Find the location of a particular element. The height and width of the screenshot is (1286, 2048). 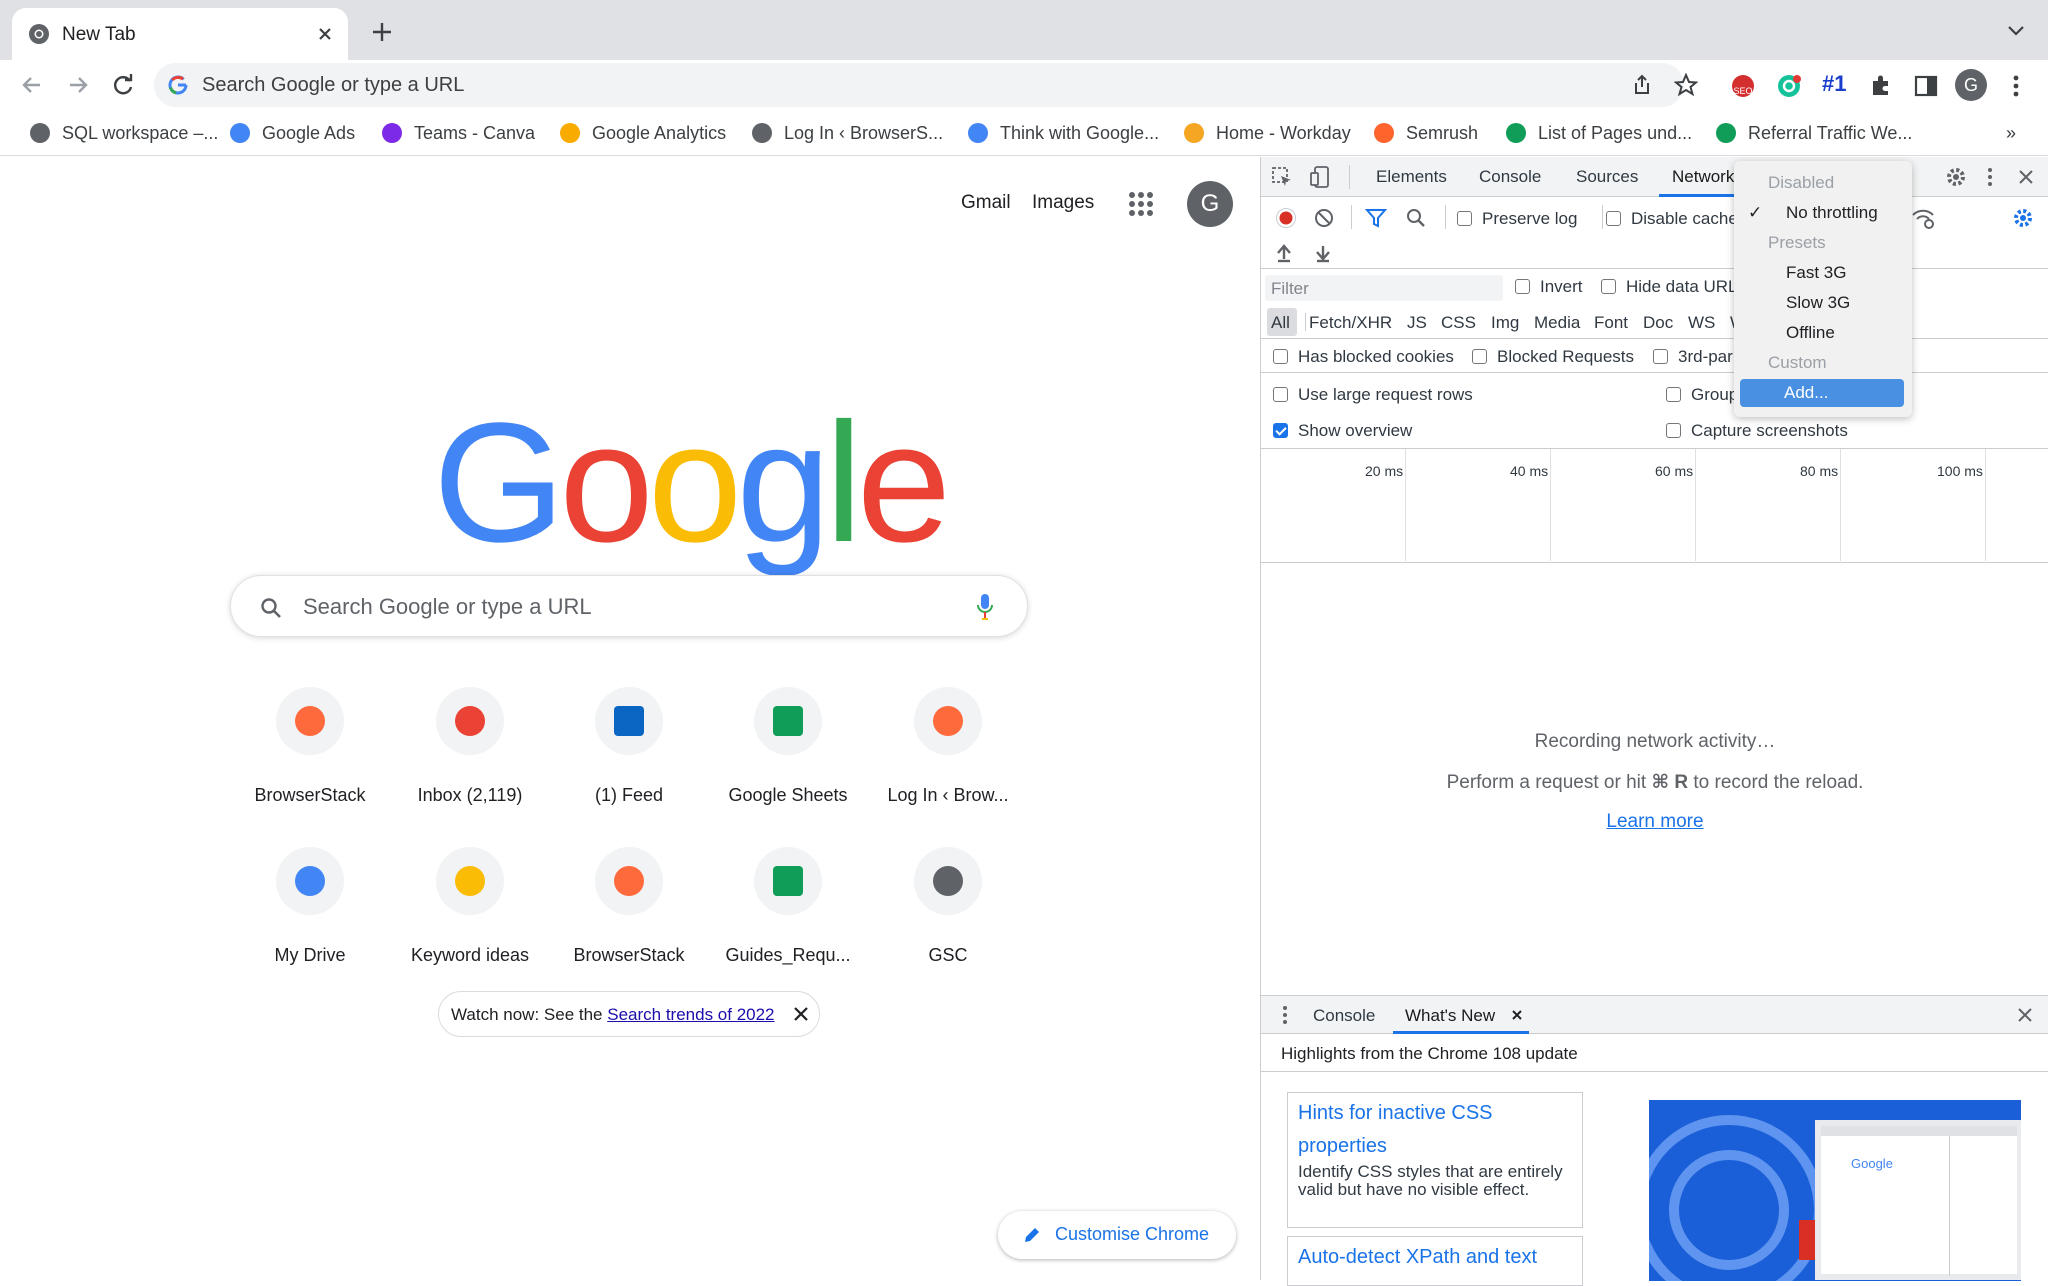

bookmark-item: Home - Workday is located at coordinates (1267, 133).